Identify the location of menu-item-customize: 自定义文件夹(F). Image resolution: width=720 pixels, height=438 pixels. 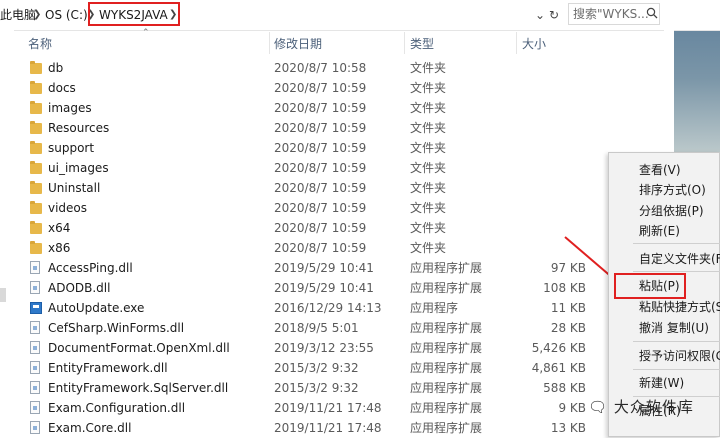
(679, 259).